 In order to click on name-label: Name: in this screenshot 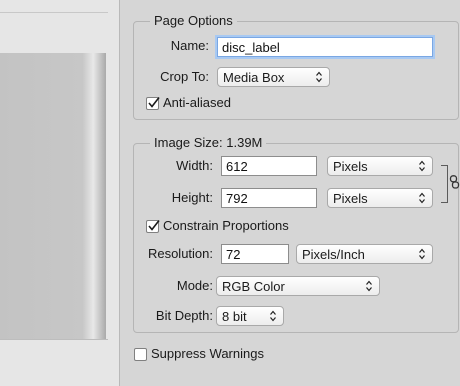, I will do `click(189, 45)`.